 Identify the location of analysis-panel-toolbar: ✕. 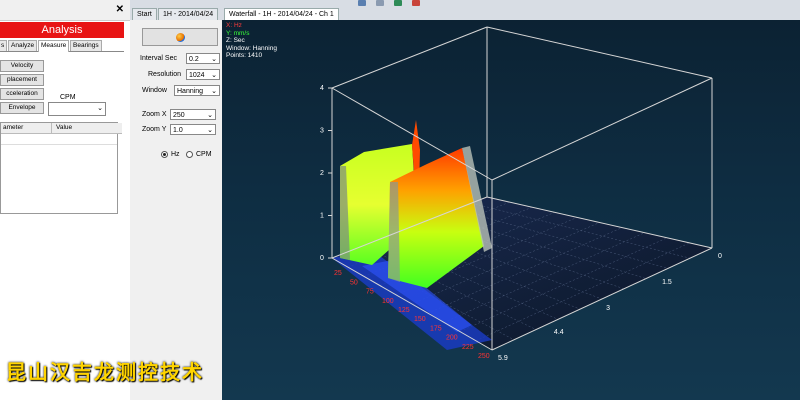
(65, 10).